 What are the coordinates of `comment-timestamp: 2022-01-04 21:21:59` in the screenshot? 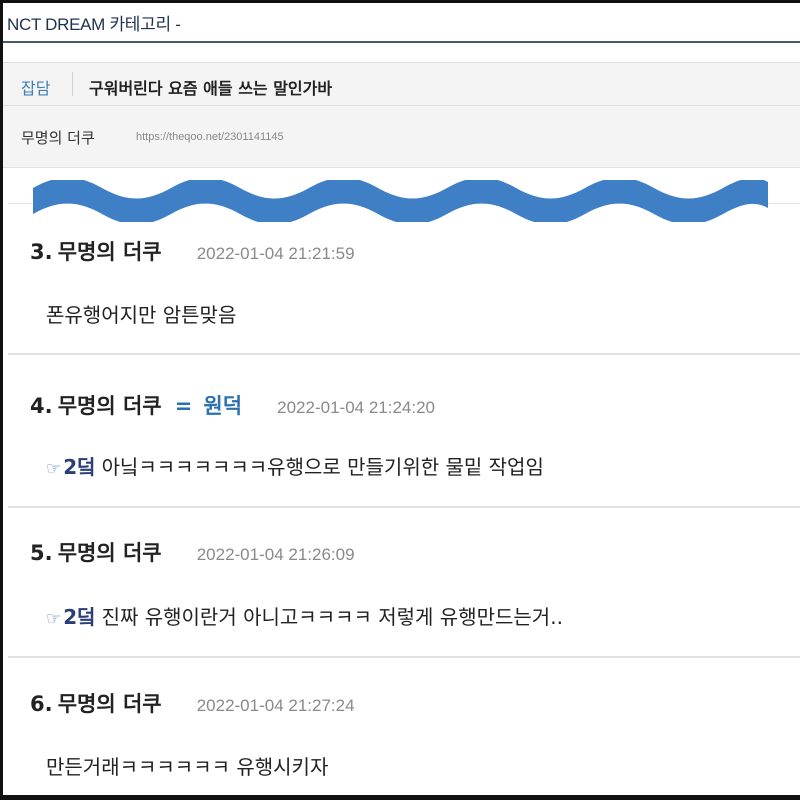 It's located at (275, 253).